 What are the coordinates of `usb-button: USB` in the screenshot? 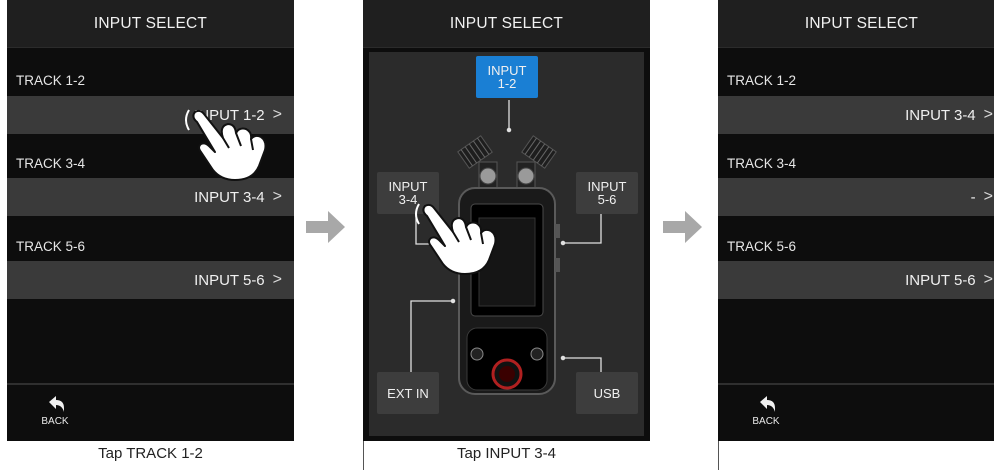 It's located at (607, 393).